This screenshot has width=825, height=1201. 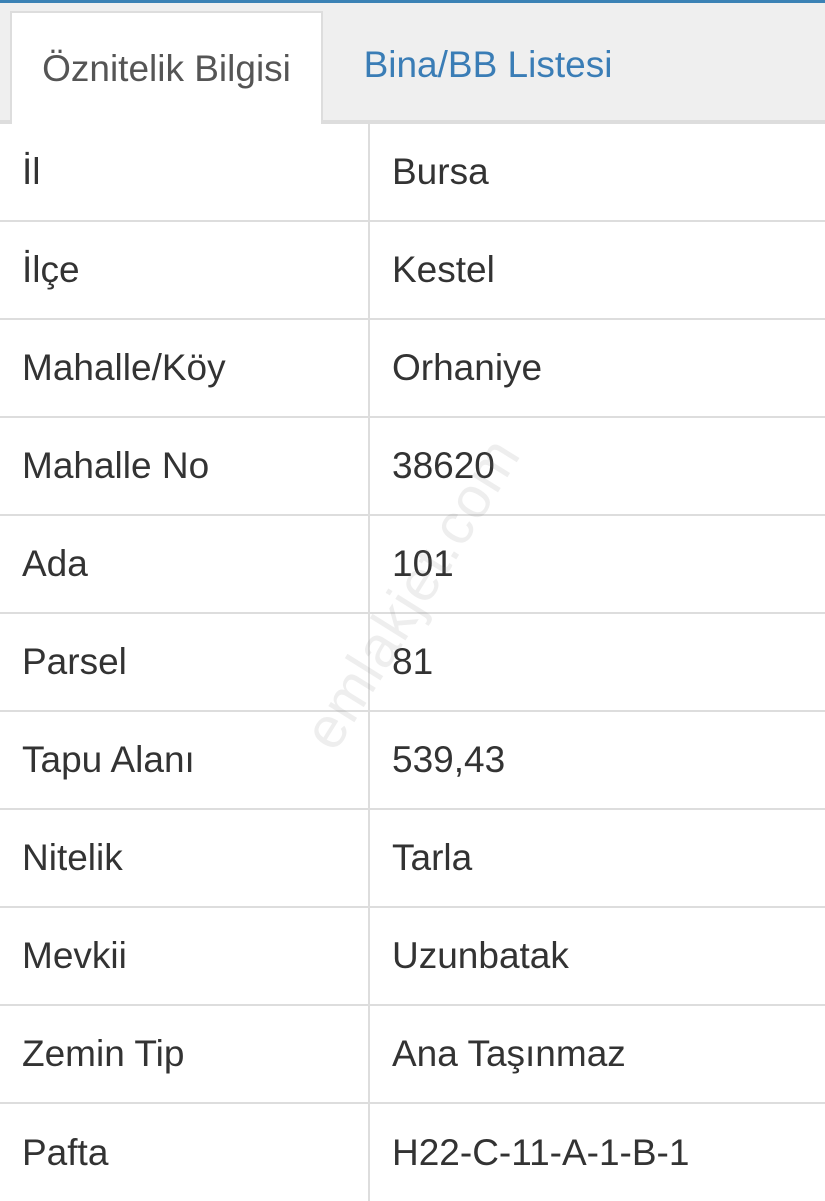 What do you see at coordinates (596, 956) in the screenshot?
I see `row-value: Uzunbatak` at bounding box center [596, 956].